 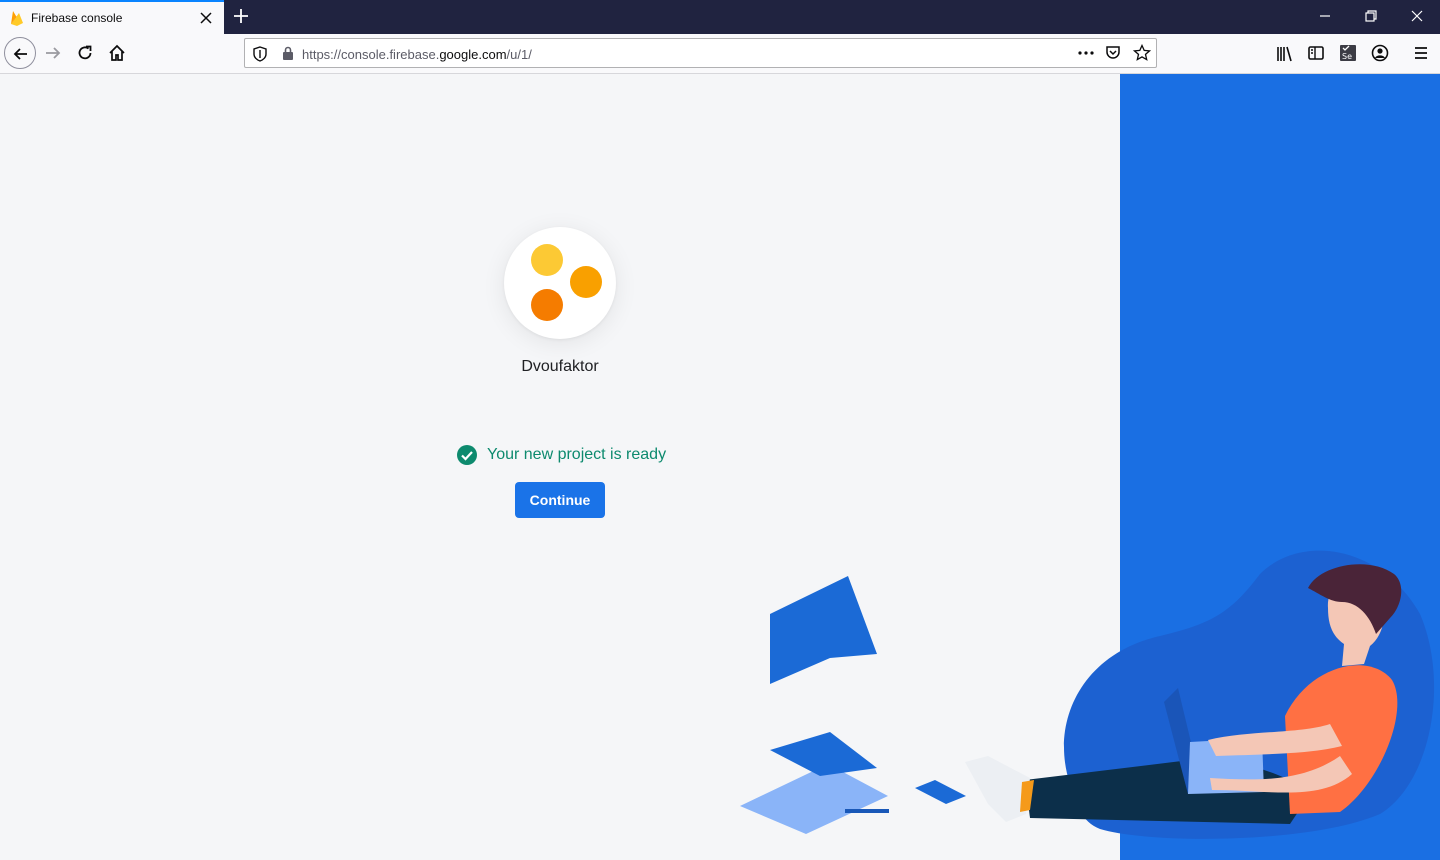 What do you see at coordinates (77, 18) in the screenshot?
I see `tab-title: Firebase console` at bounding box center [77, 18].